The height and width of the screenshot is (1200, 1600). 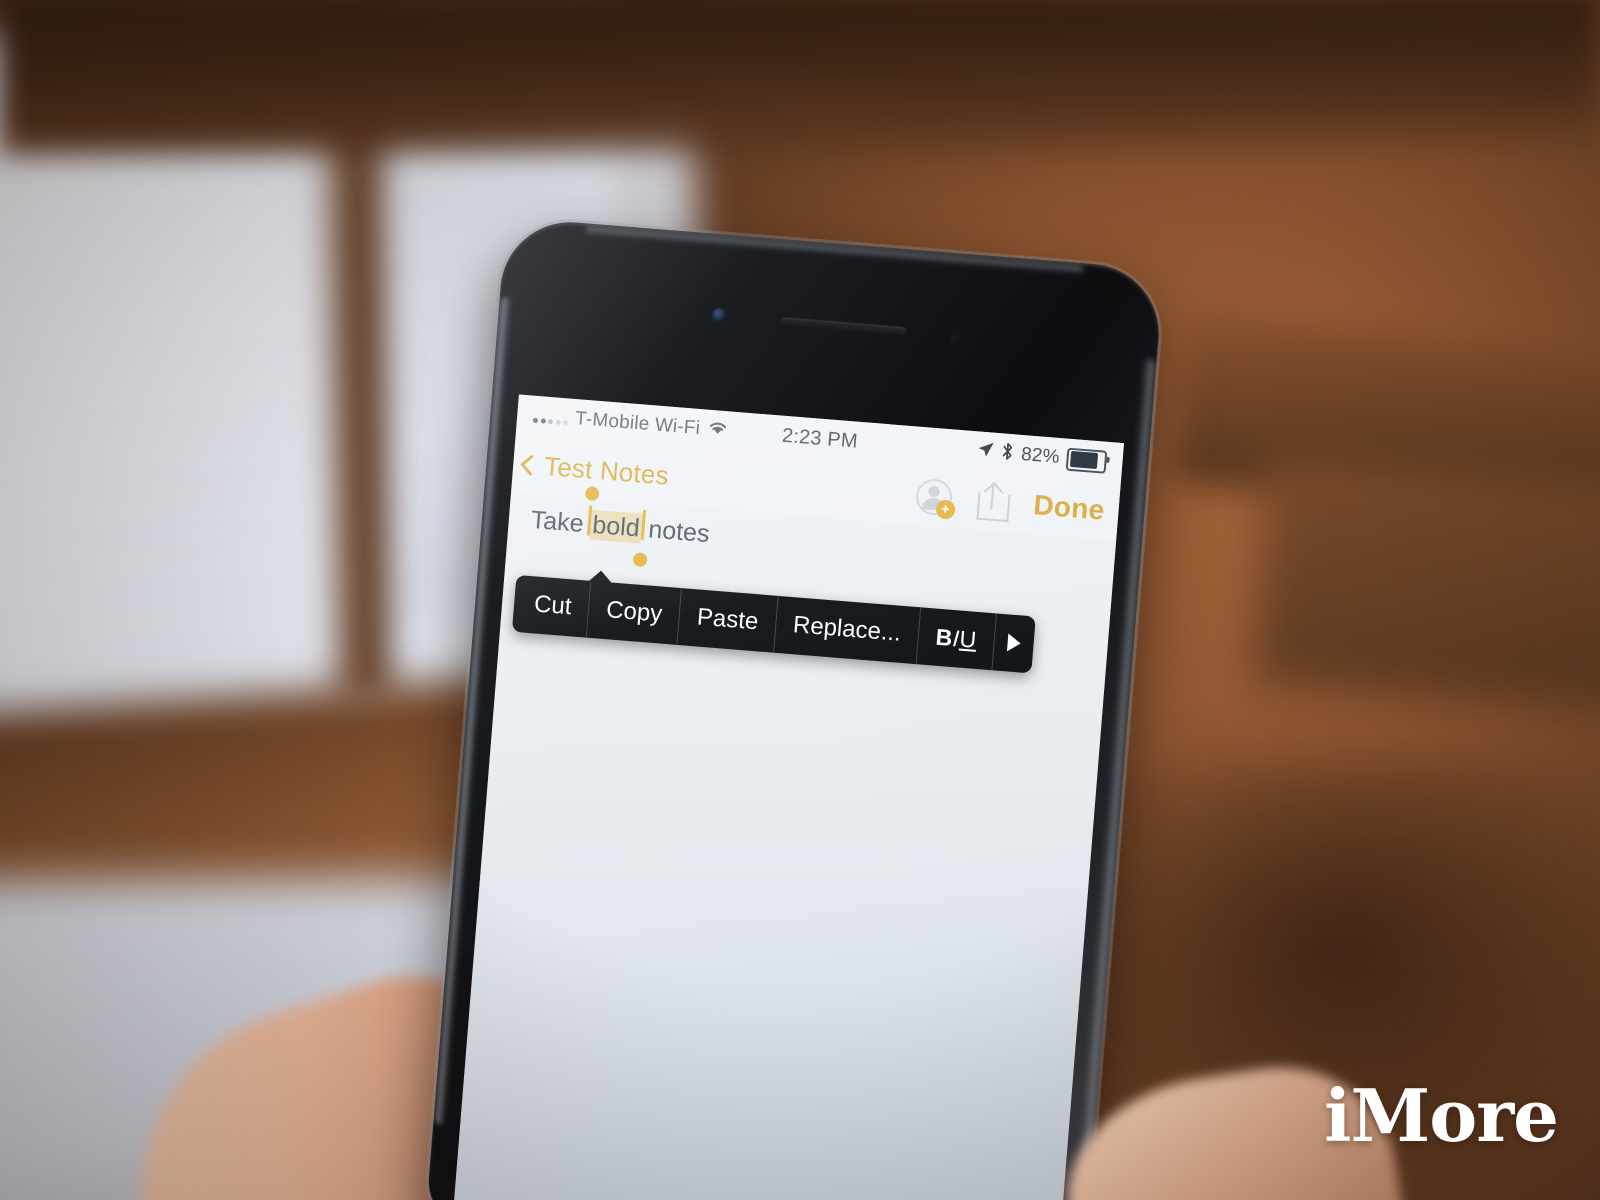 I want to click on menu-item-more, so click(x=1013, y=643).